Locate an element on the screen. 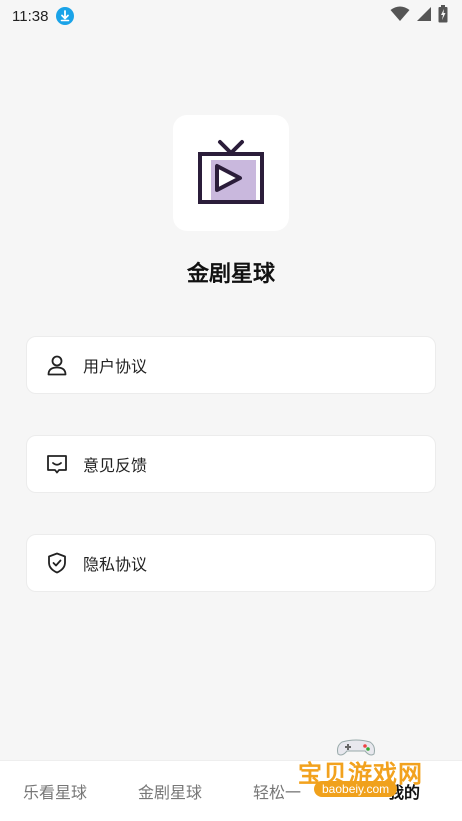  tv-play-icon is located at coordinates (231, 172).